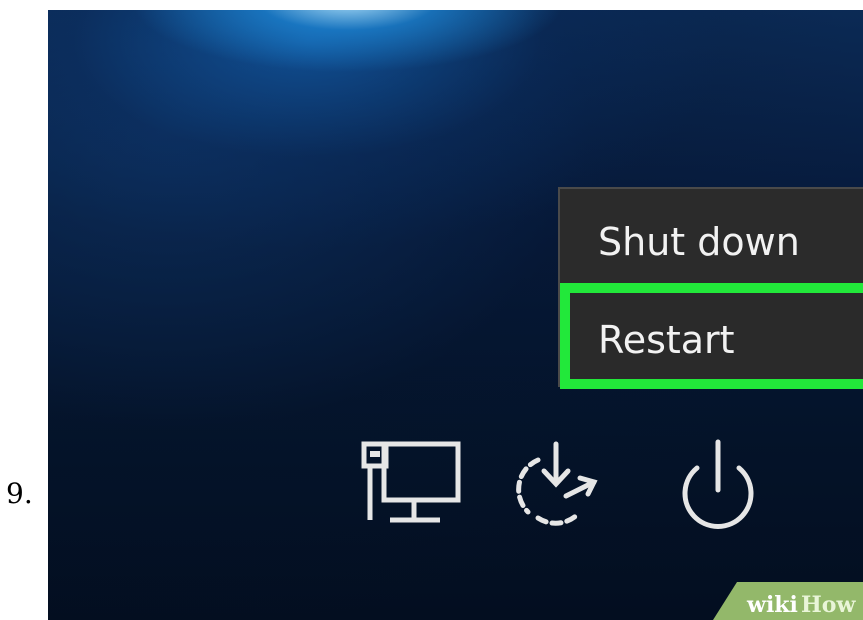 Image resolution: width=863 pixels, height=620 pixels. Describe the element at coordinates (711, 336) in the screenshot. I see `restart-menu-item: Restart` at that location.